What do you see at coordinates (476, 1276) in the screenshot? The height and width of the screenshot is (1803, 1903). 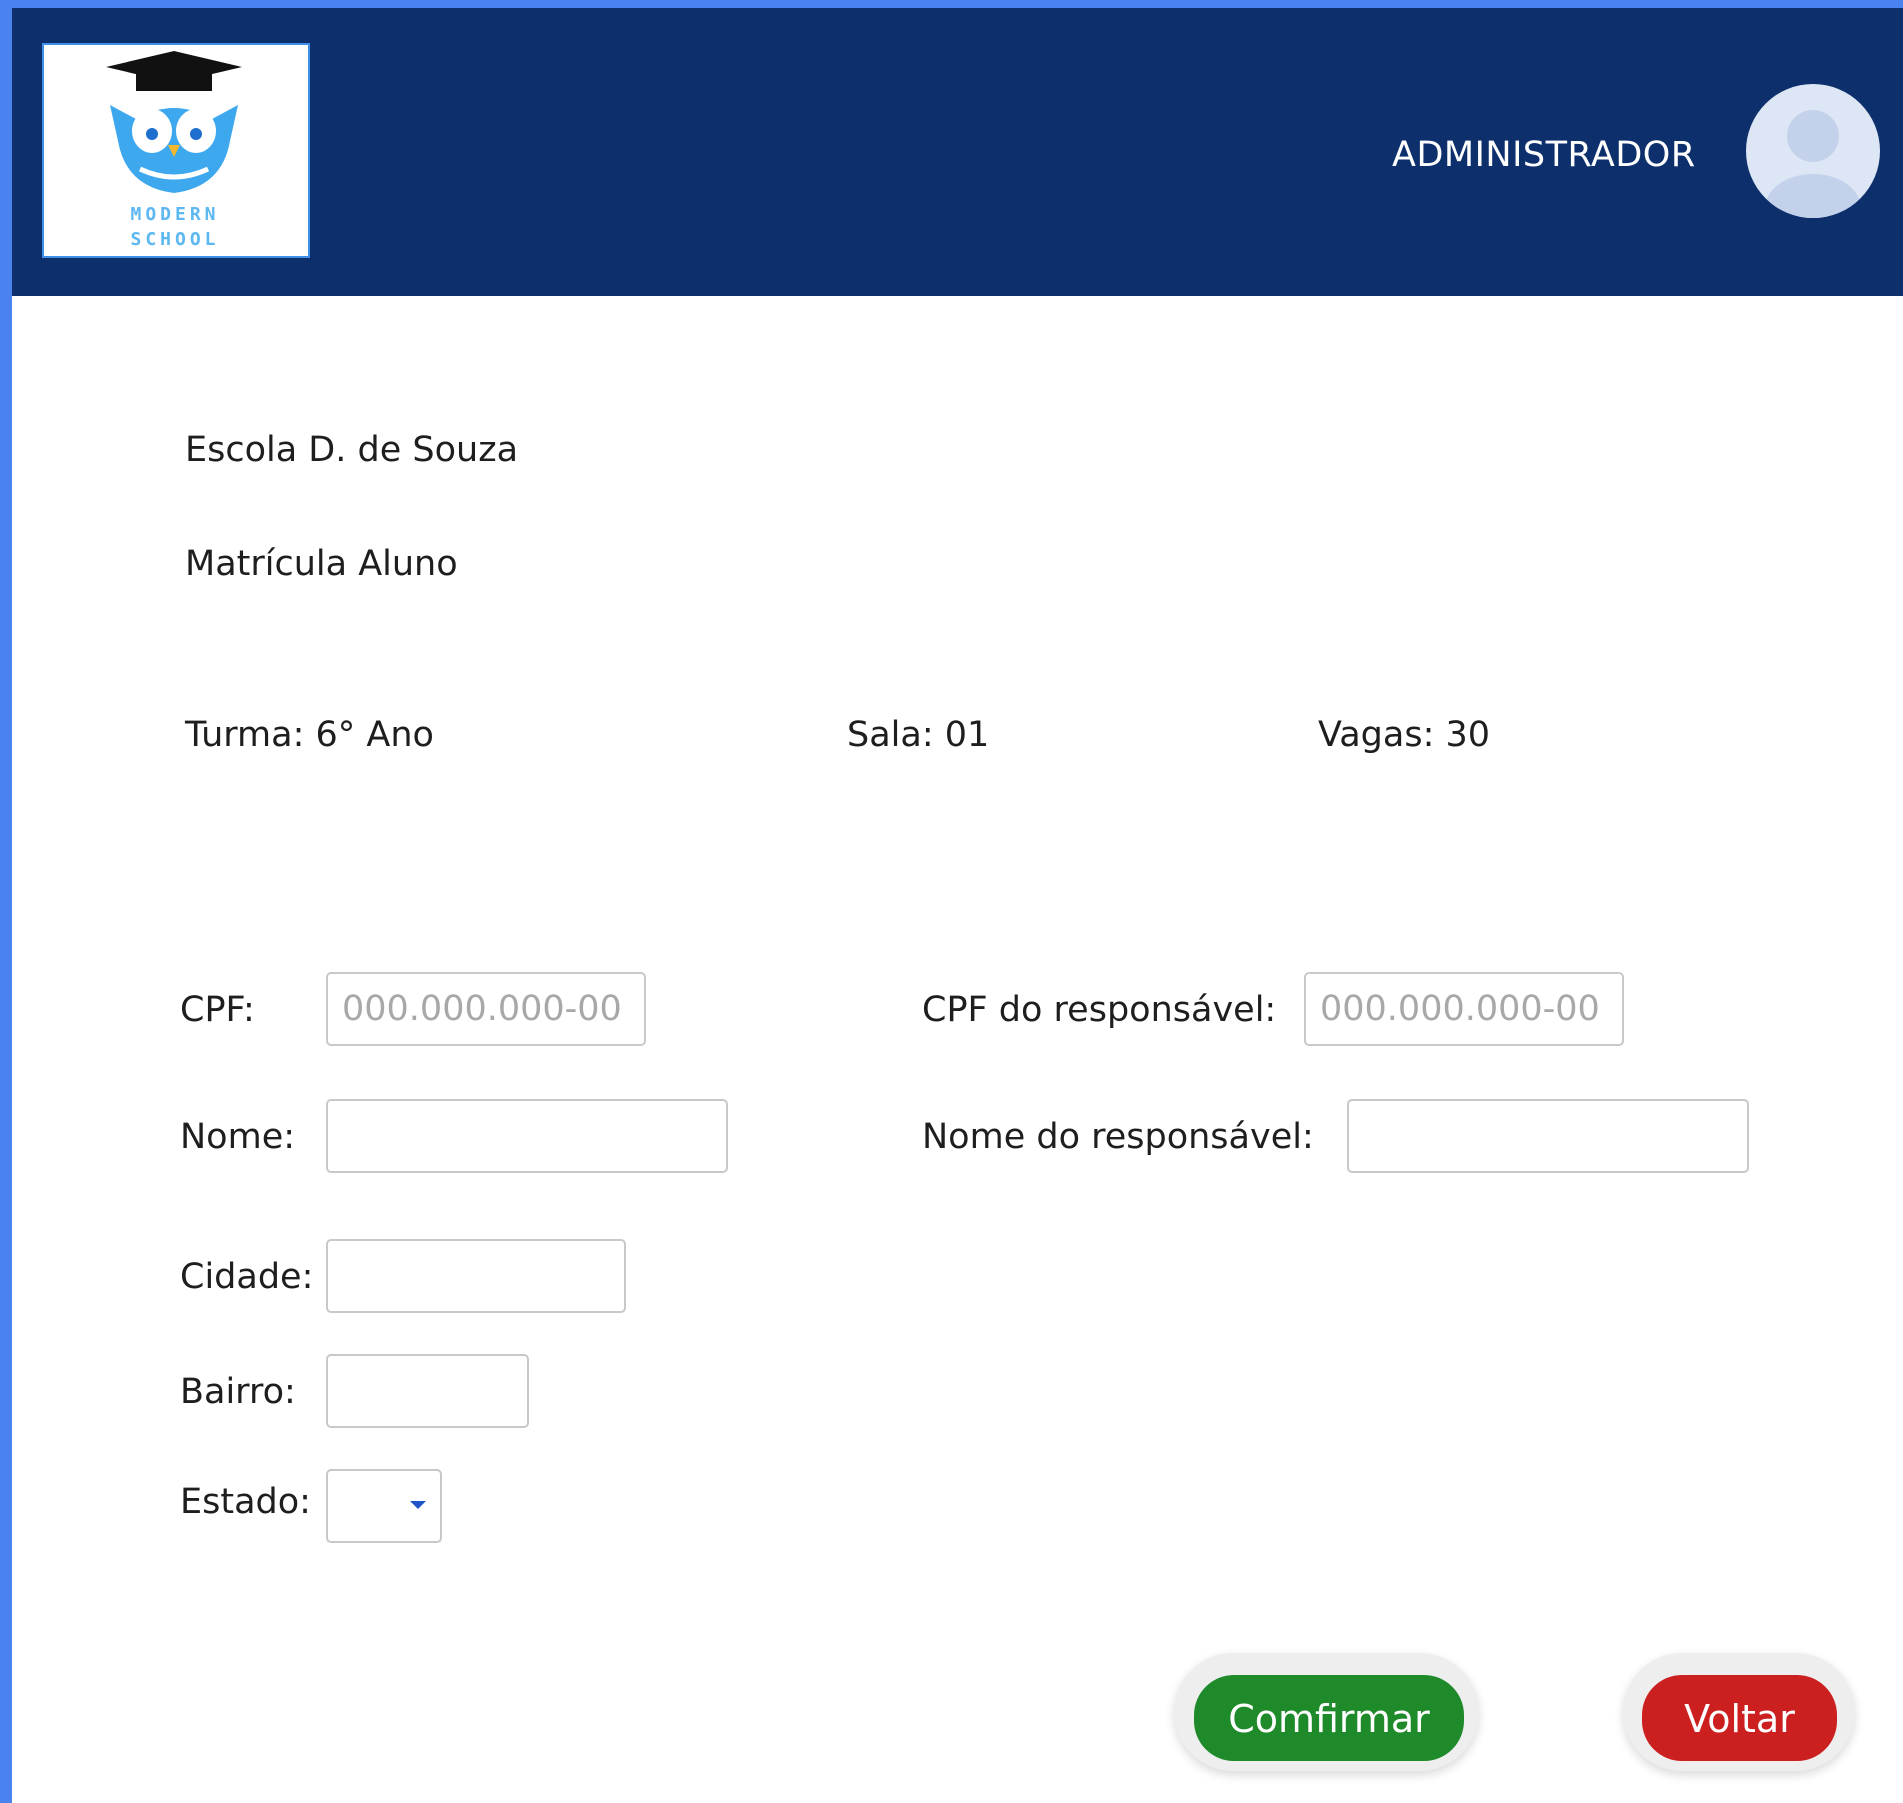 I see `cidade-input` at bounding box center [476, 1276].